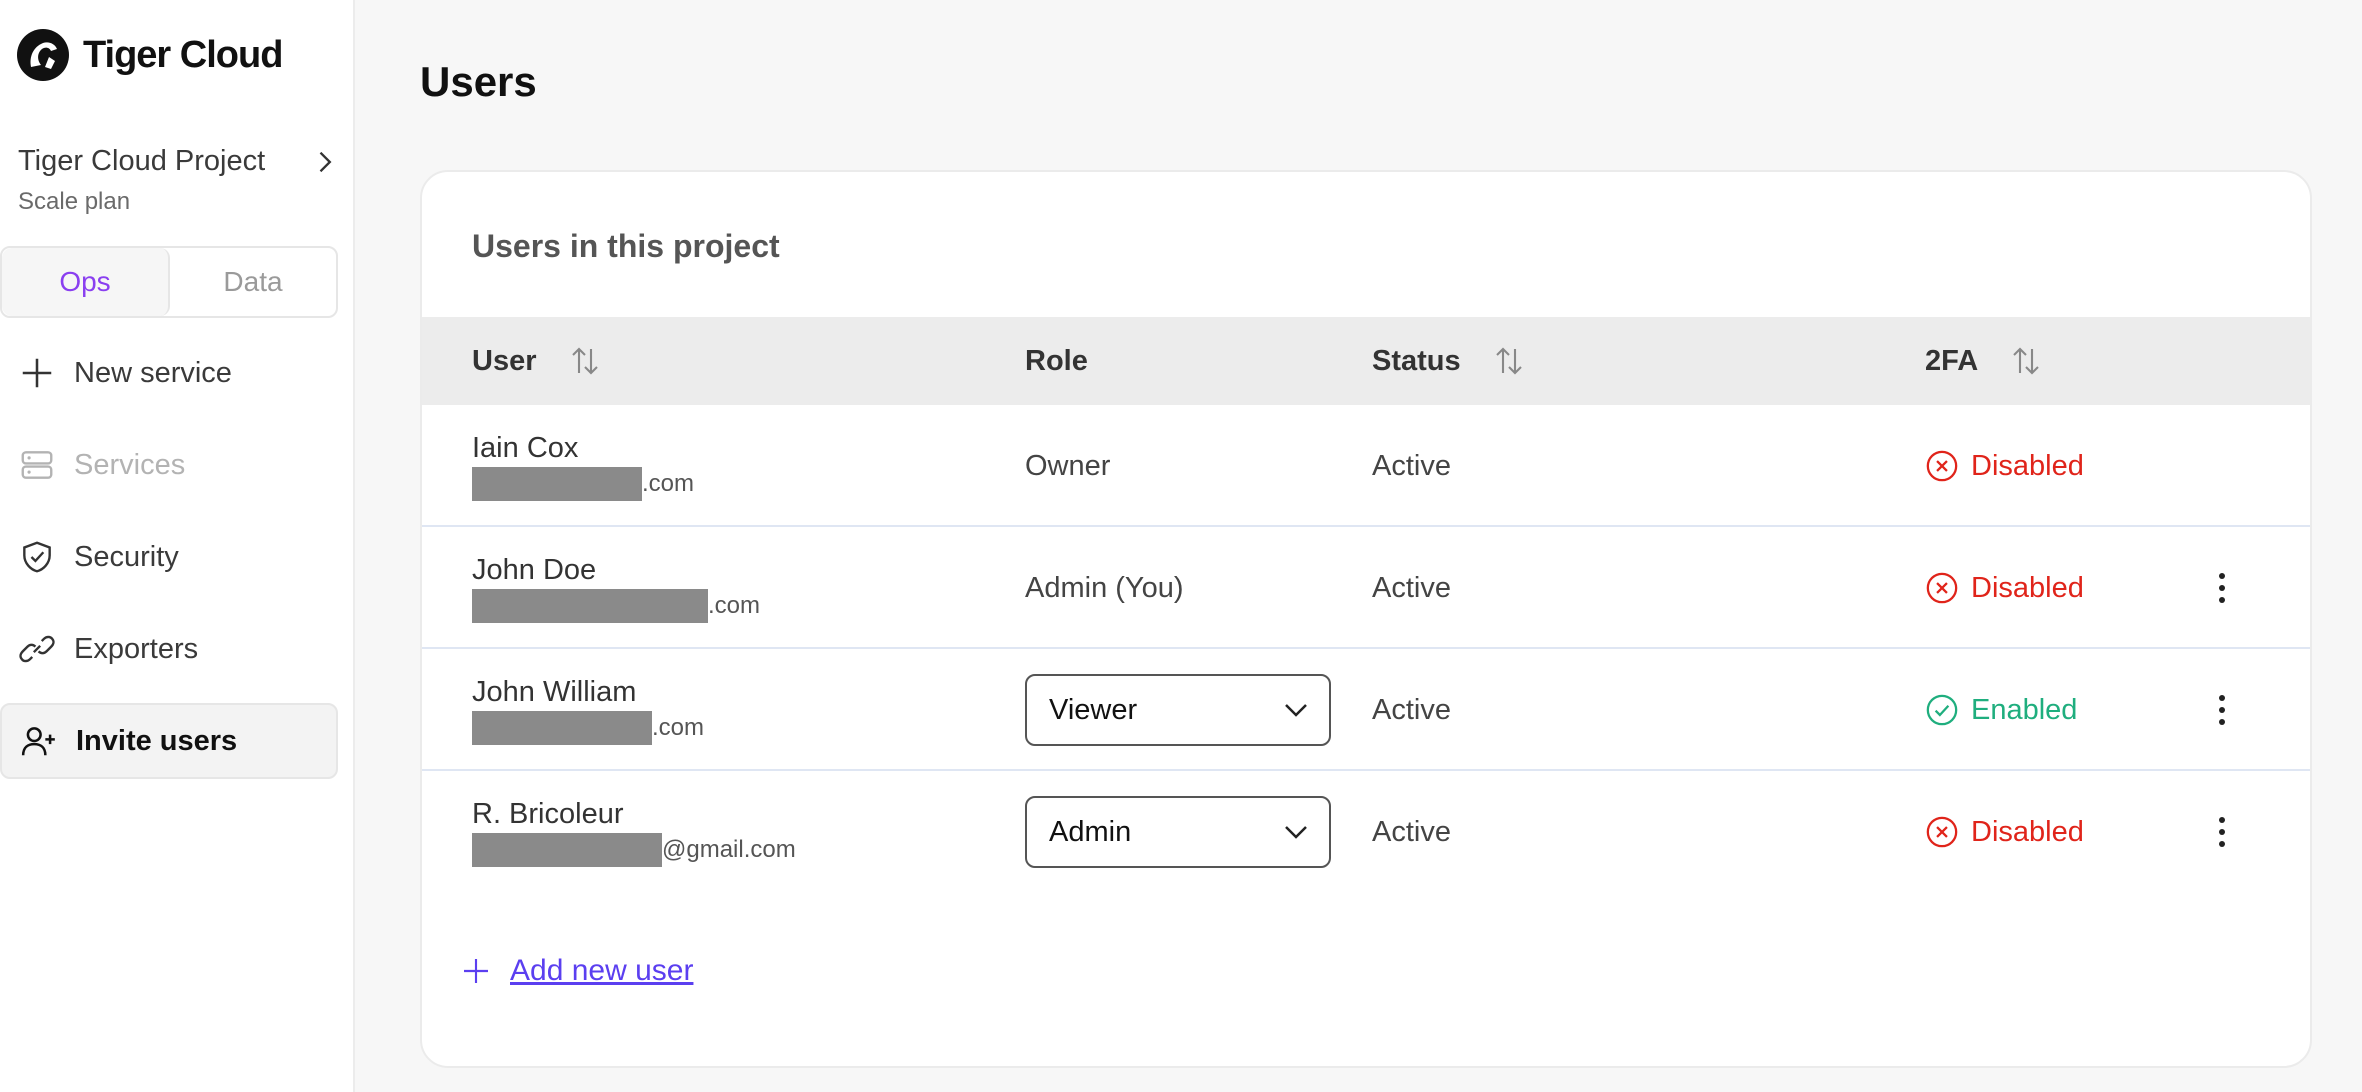  I want to click on user-name: Iain Cox, so click(525, 447).